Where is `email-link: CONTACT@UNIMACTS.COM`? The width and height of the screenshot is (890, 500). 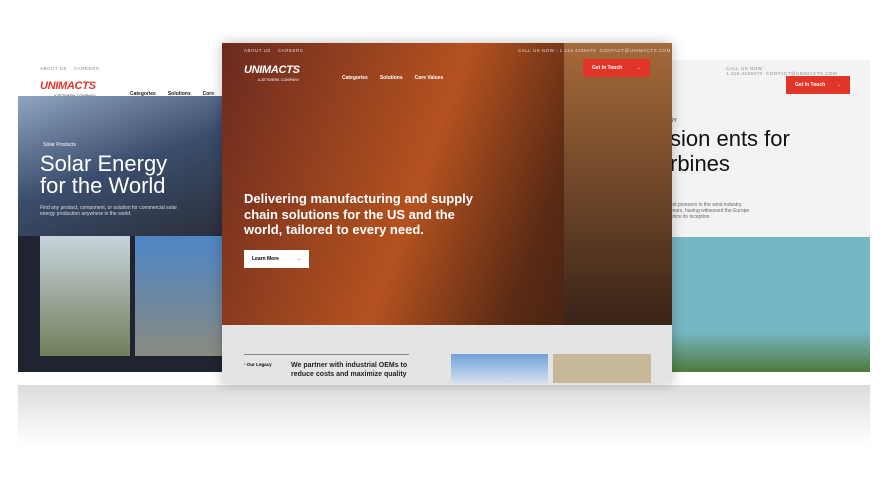
email-link: CONTACT@UNIMACTS.COM is located at coordinates (635, 50).